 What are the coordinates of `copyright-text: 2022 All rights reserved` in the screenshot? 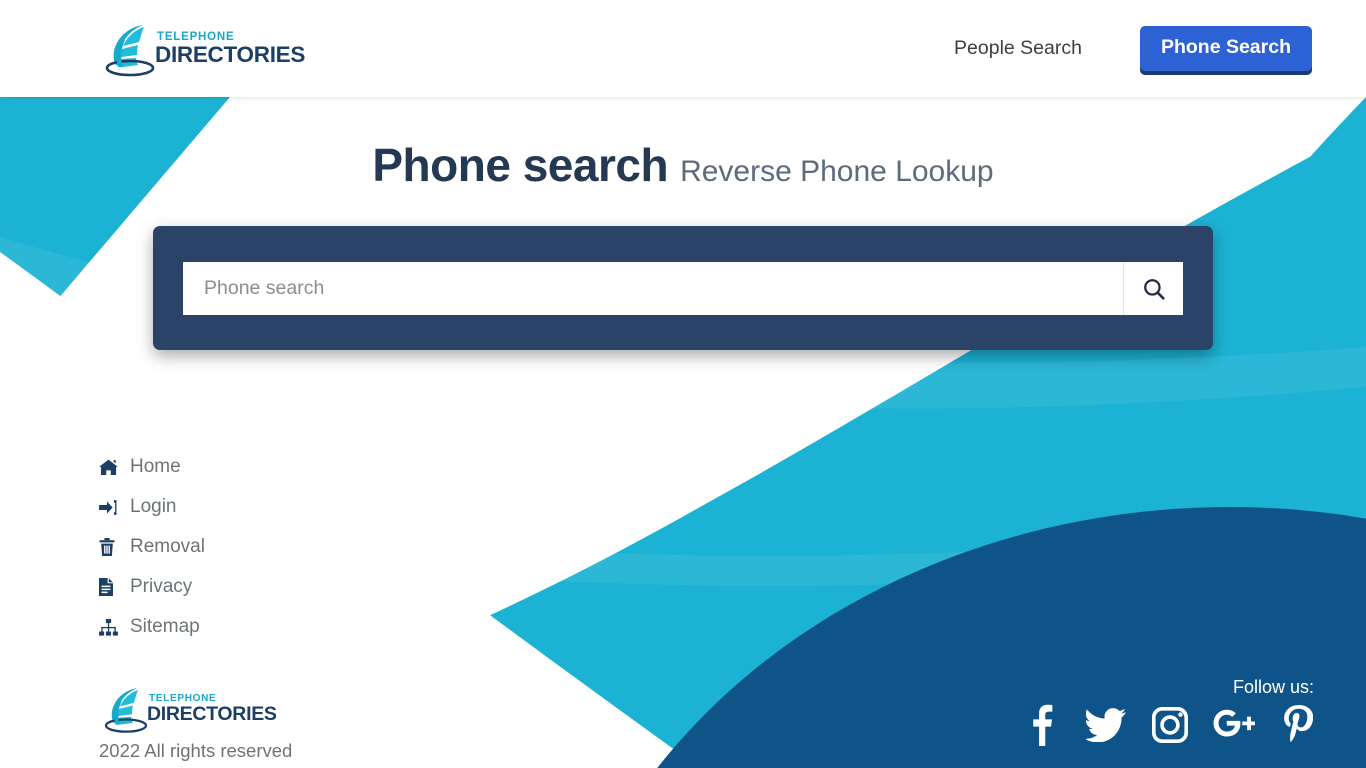 It's located at (196, 750).